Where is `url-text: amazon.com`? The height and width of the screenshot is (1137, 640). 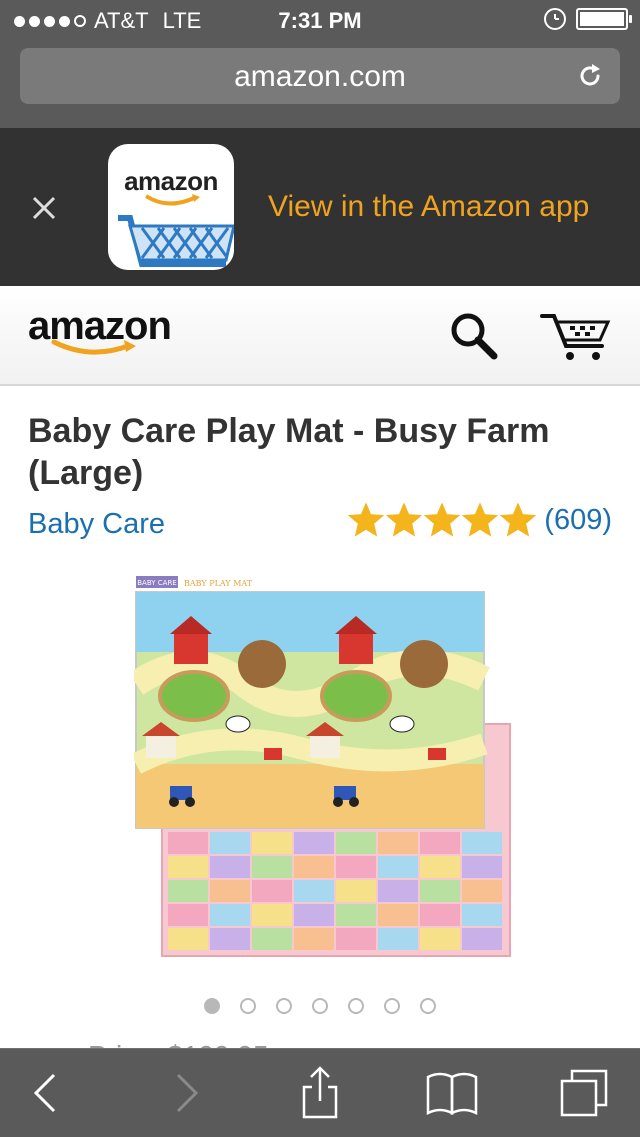
url-text: amazon.com is located at coordinates (320, 76).